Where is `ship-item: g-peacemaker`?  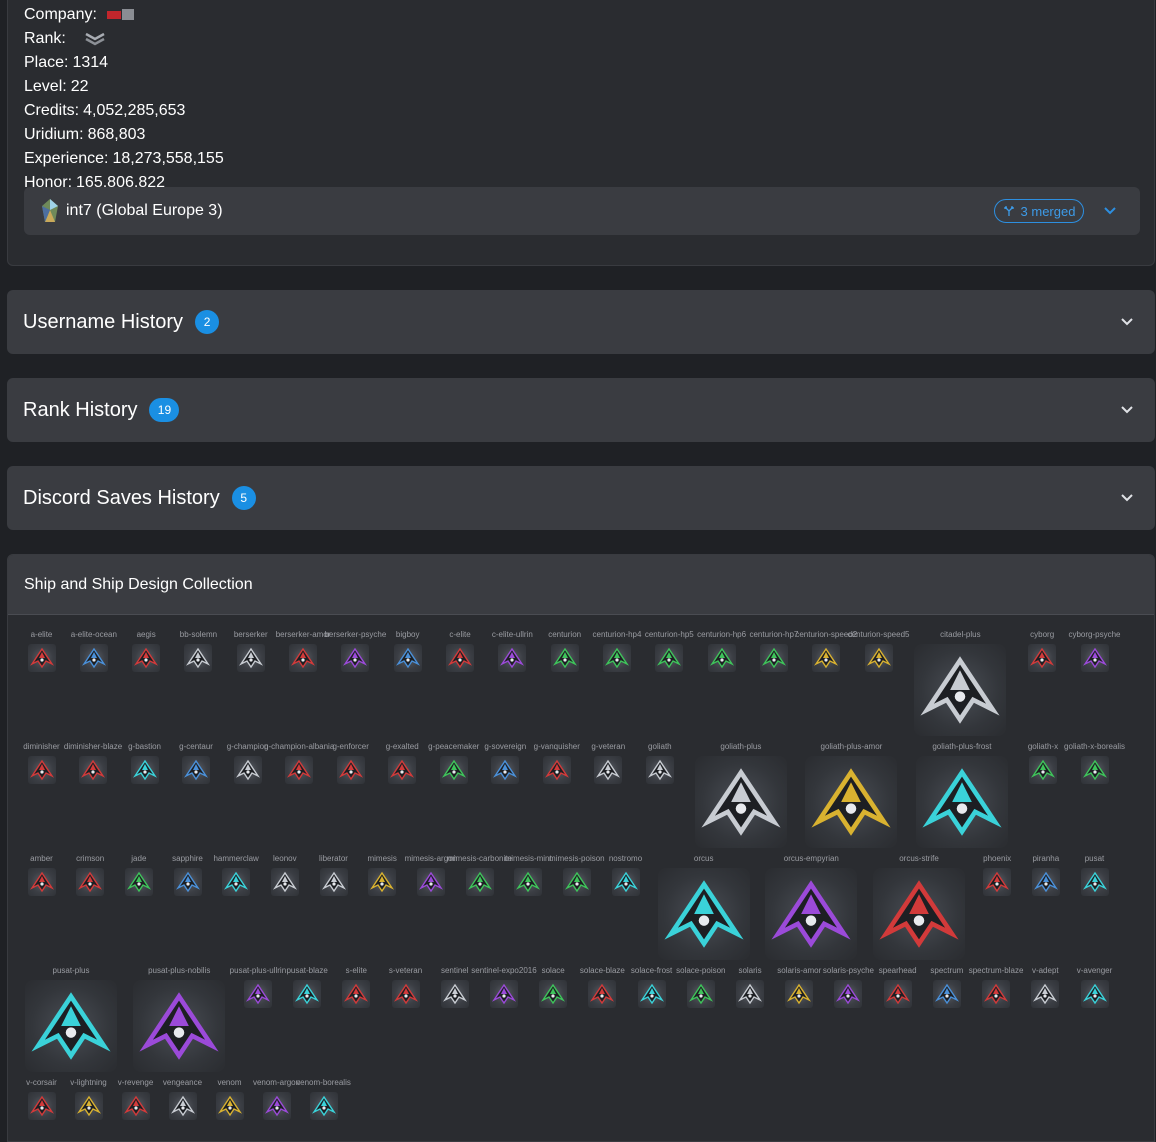
ship-item: g-peacemaker is located at coordinates (453, 762).